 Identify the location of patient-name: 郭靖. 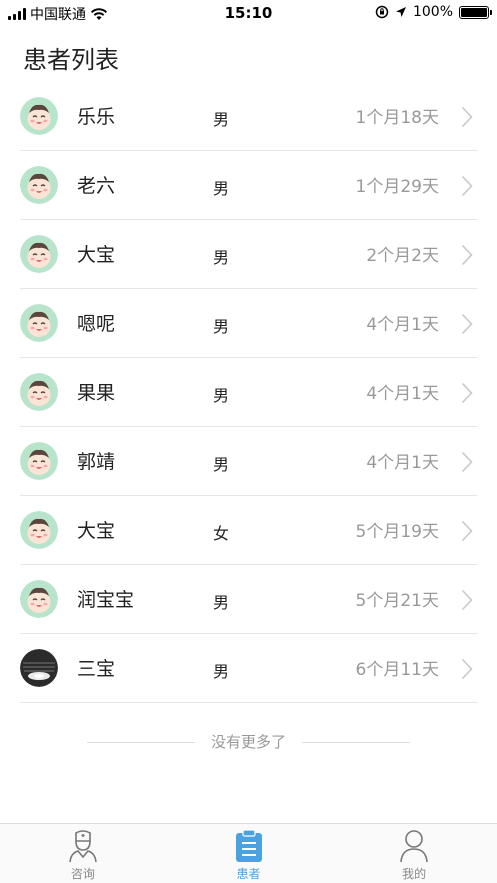
(96, 462).